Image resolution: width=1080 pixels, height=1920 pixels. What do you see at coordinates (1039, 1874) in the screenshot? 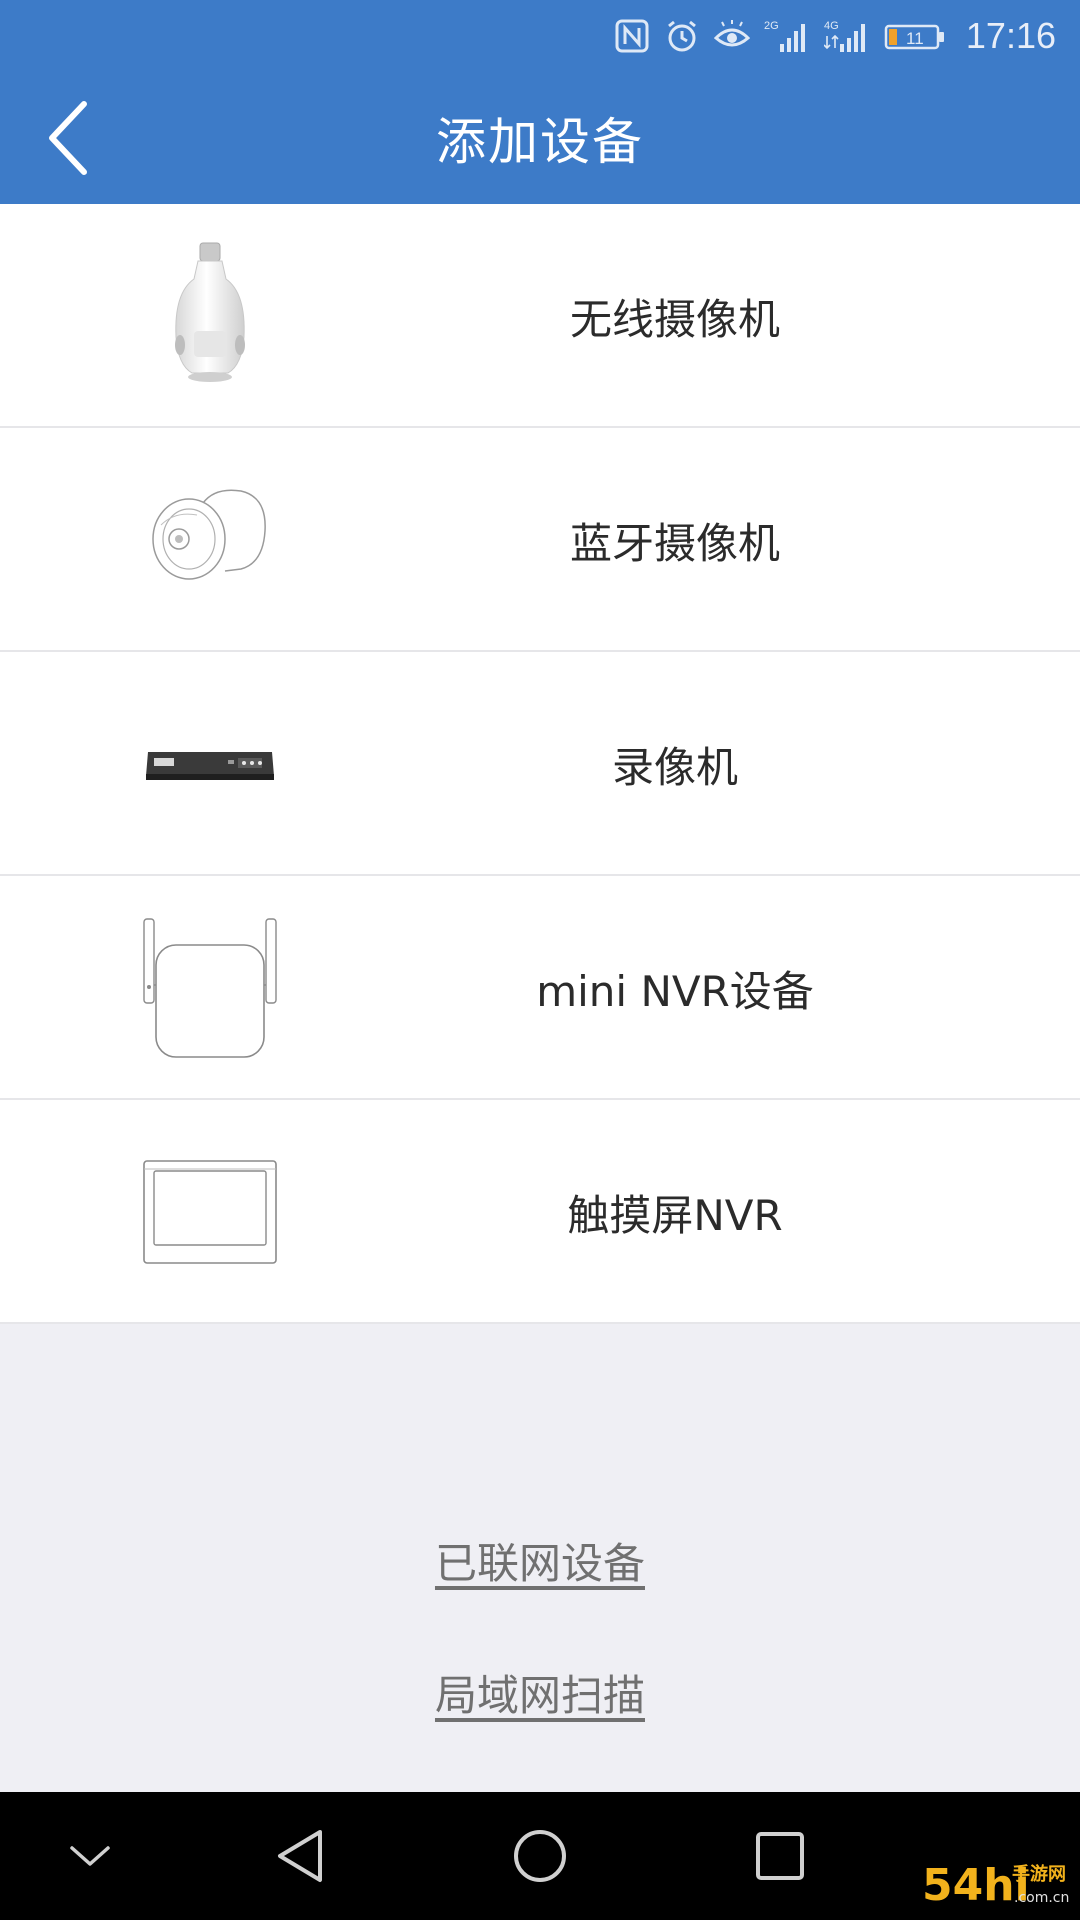
I see `svg-text: 手游网` at bounding box center [1039, 1874].